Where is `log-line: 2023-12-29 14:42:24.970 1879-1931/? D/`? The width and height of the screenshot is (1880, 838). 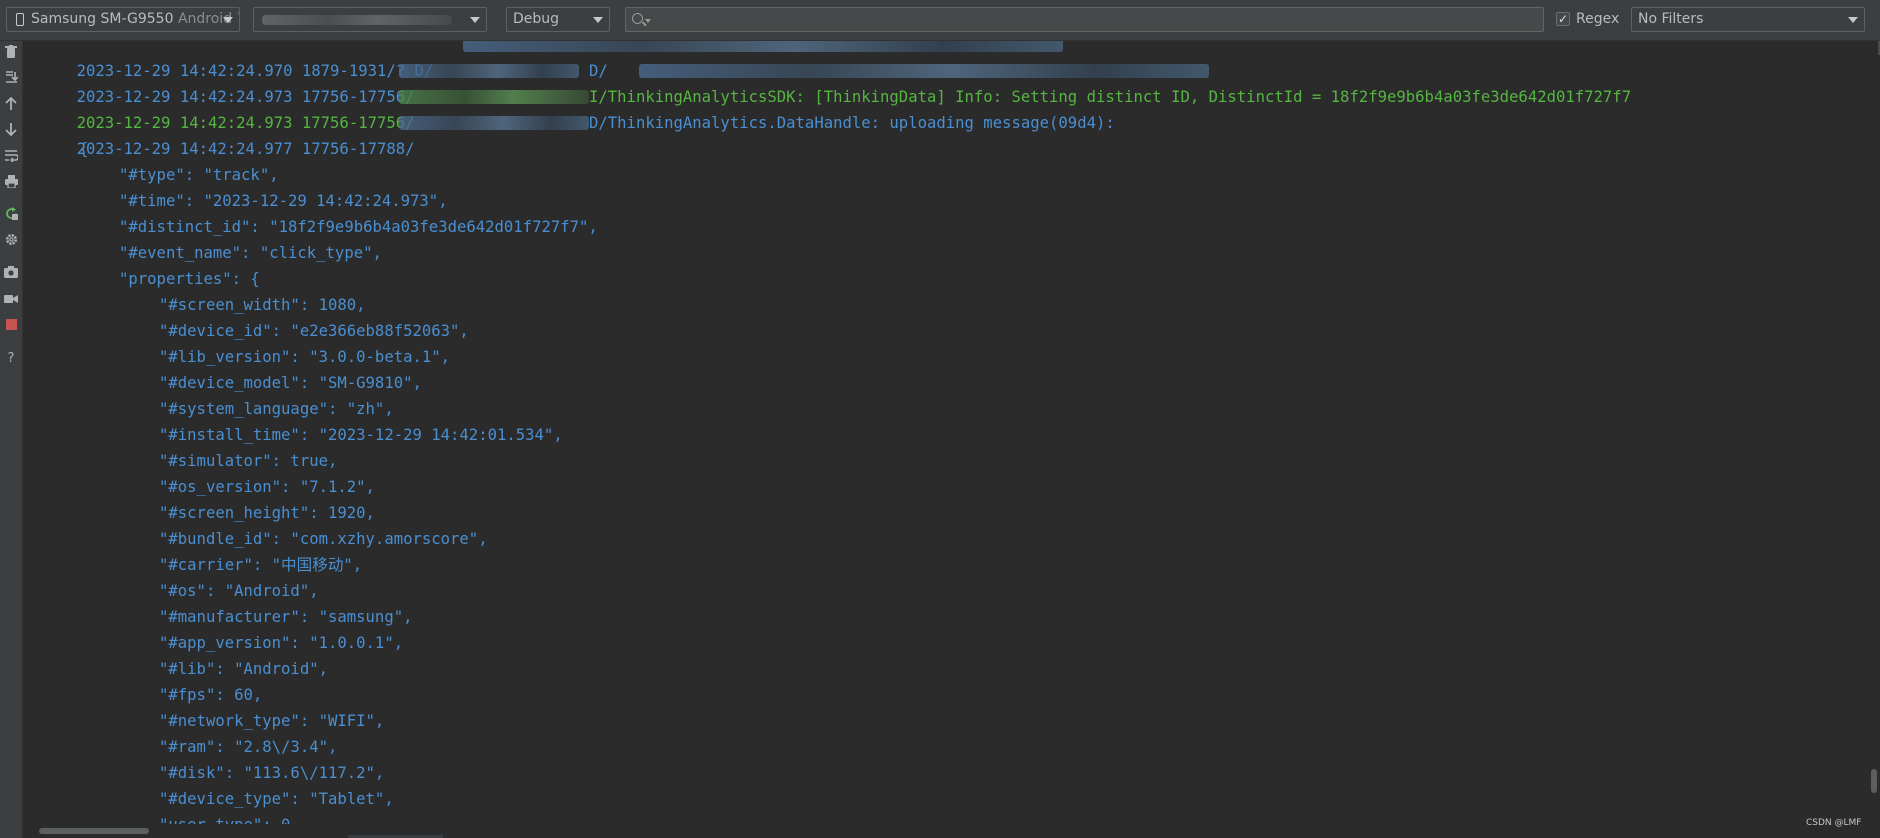
log-line: 2023-12-29 14:42:24.970 1879-1931/? D/ is located at coordinates (255, 71).